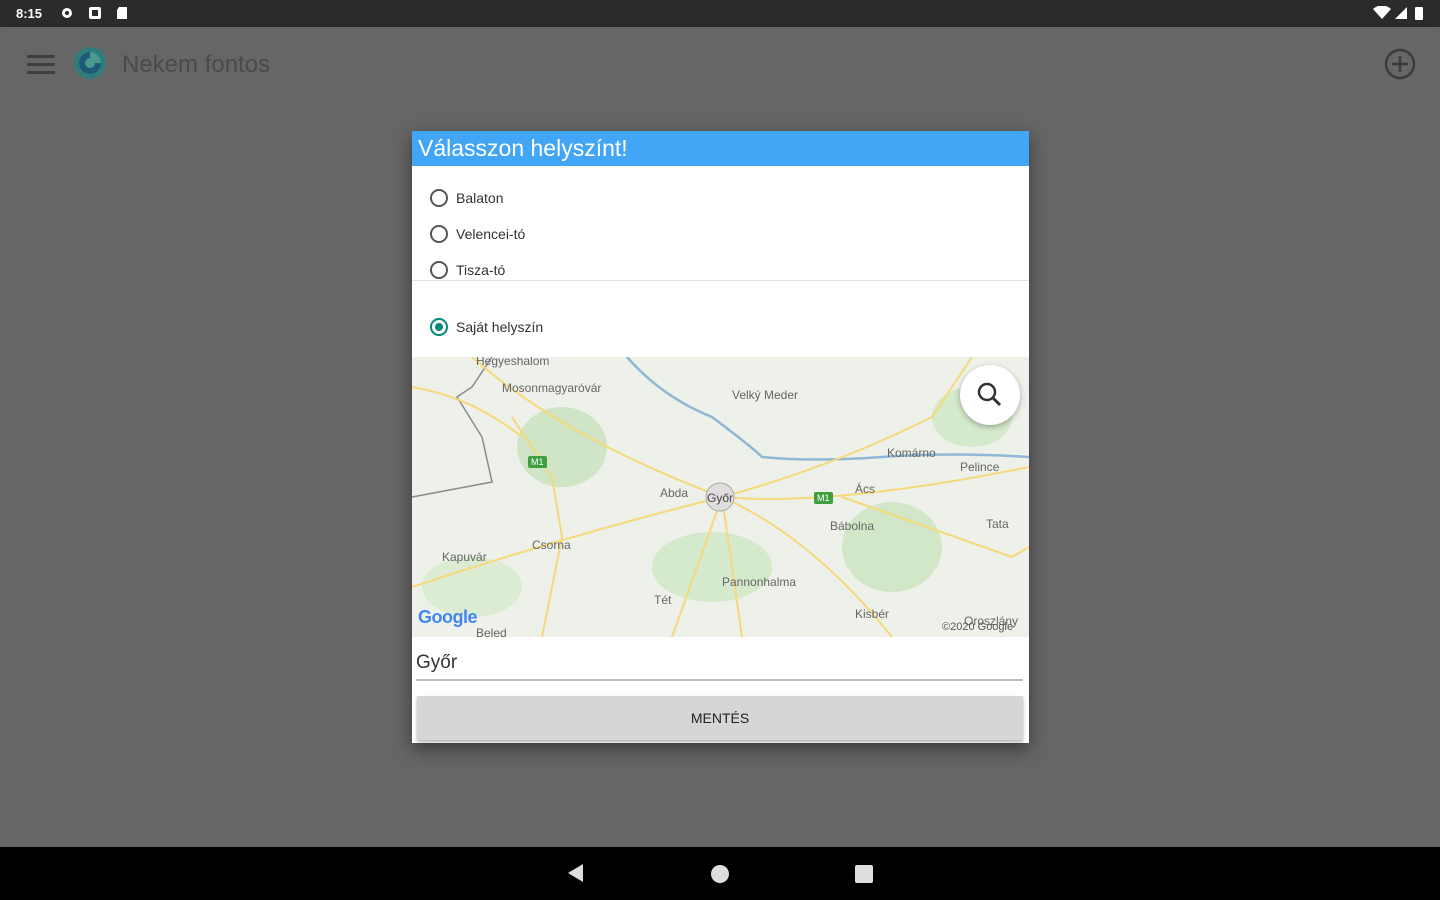 Image resolution: width=1440 pixels, height=900 pixels. Describe the element at coordinates (674, 493) in the screenshot. I see `map-label: Abda` at that location.